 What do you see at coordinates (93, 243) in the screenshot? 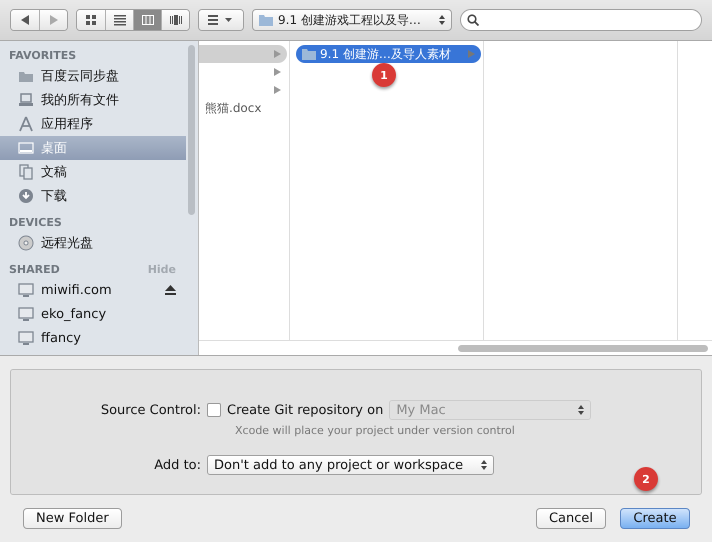
I see `sidebar-item: 远程光盘` at bounding box center [93, 243].